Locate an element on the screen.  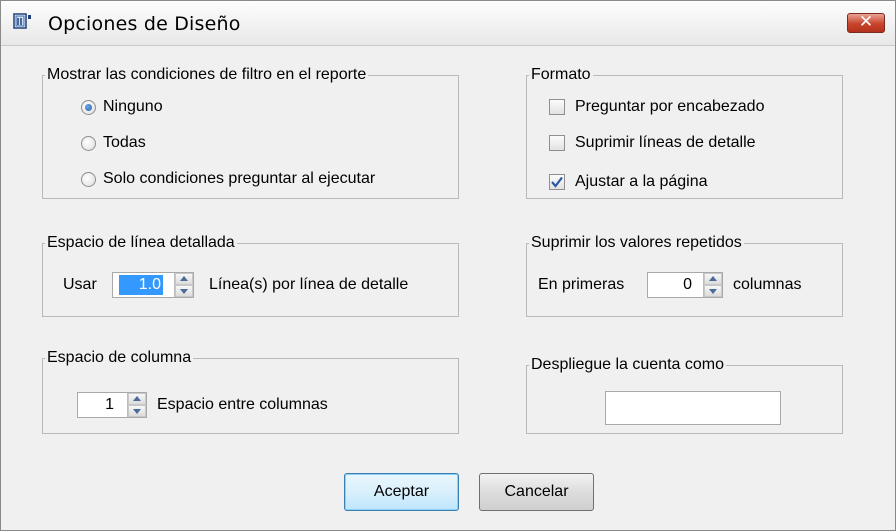
title-bar: Opciones de Diseño ✕ is located at coordinates (448, 23).